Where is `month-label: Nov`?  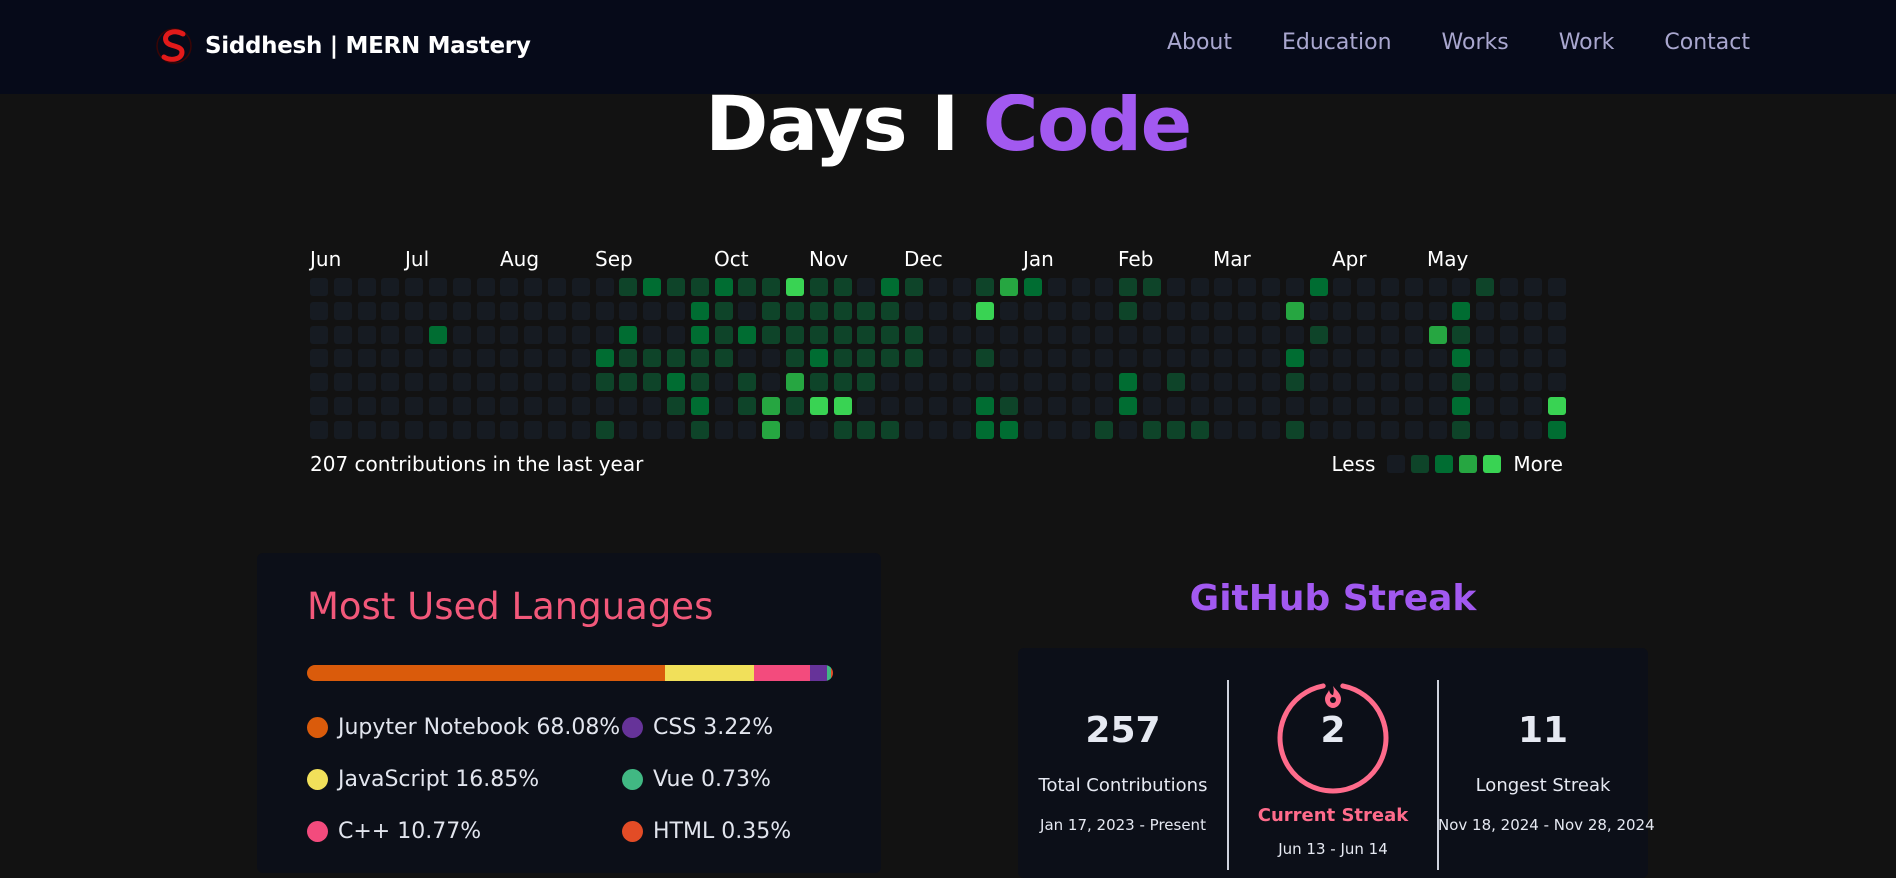
month-label: Nov is located at coordinates (829, 259).